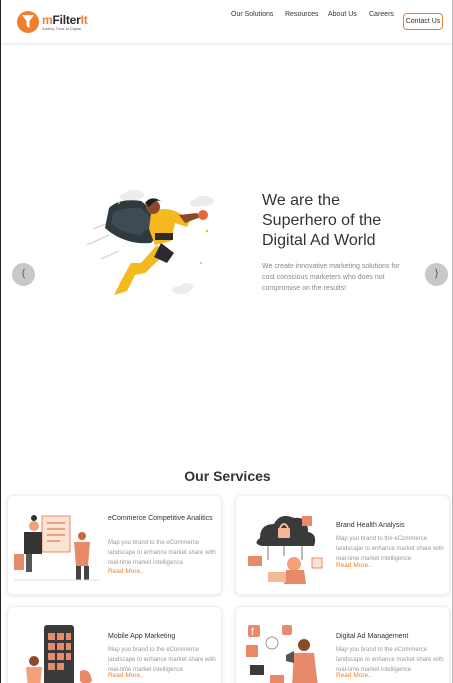  Describe the element at coordinates (301, 14) in the screenshot. I see `nav-item-resources: Resources` at that location.